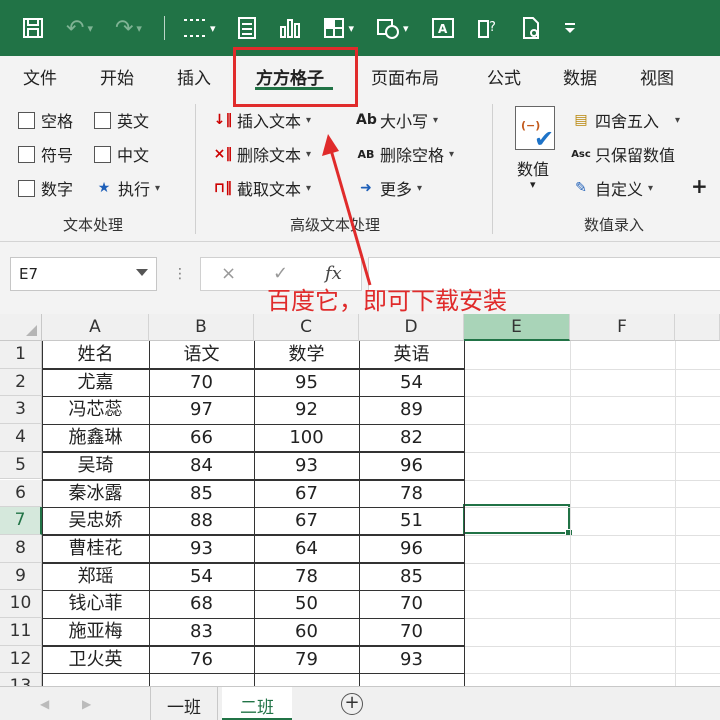 The width and height of the screenshot is (720, 720). What do you see at coordinates (95, 438) in the screenshot?
I see `table-cell: 施鑫琳` at bounding box center [95, 438].